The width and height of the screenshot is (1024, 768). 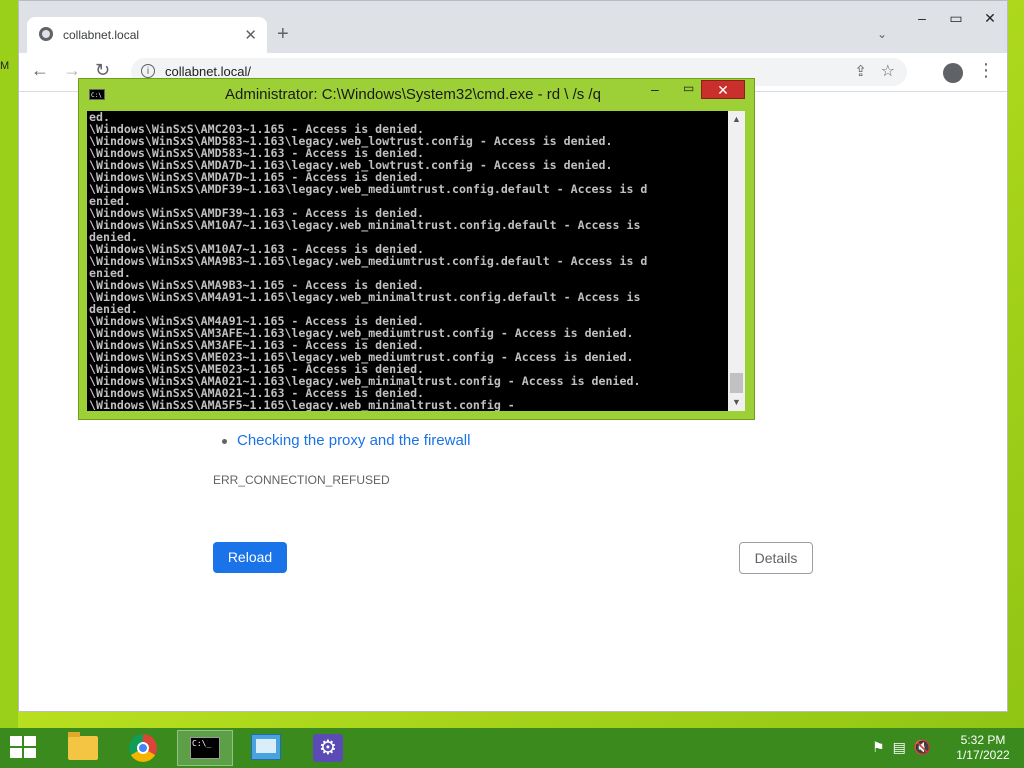 I want to click on clock: 5:32 PM 1/17/2022, so click(x=983, y=748).